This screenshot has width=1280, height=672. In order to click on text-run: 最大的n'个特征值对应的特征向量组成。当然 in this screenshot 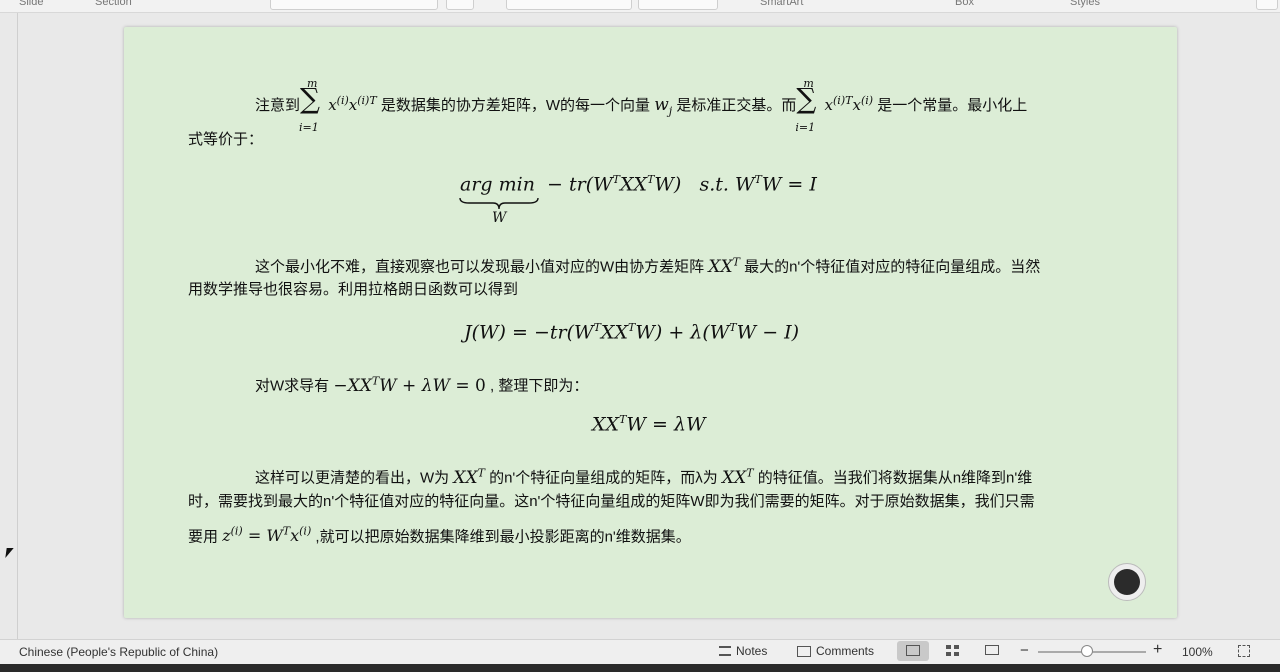, I will do `click(892, 267)`.